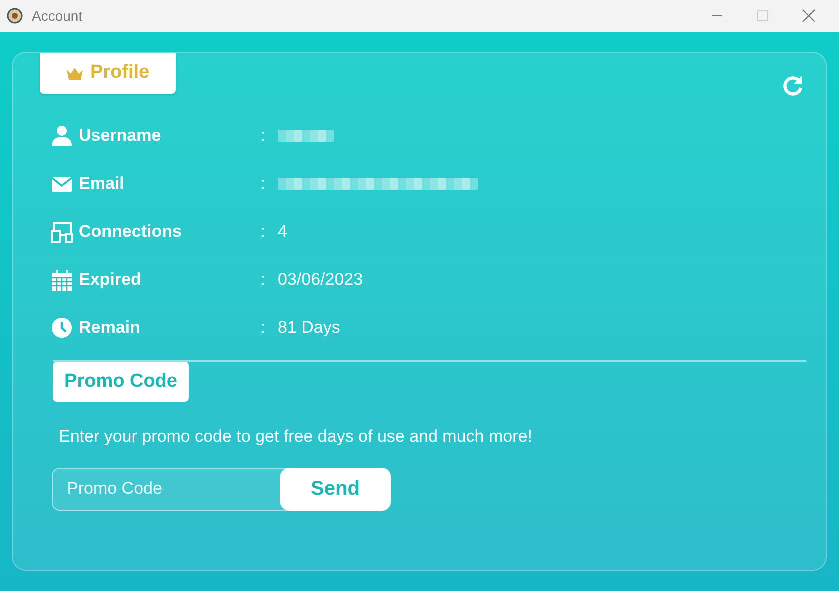 Image resolution: width=839 pixels, height=591 pixels. I want to click on crown-icon, so click(75, 73).